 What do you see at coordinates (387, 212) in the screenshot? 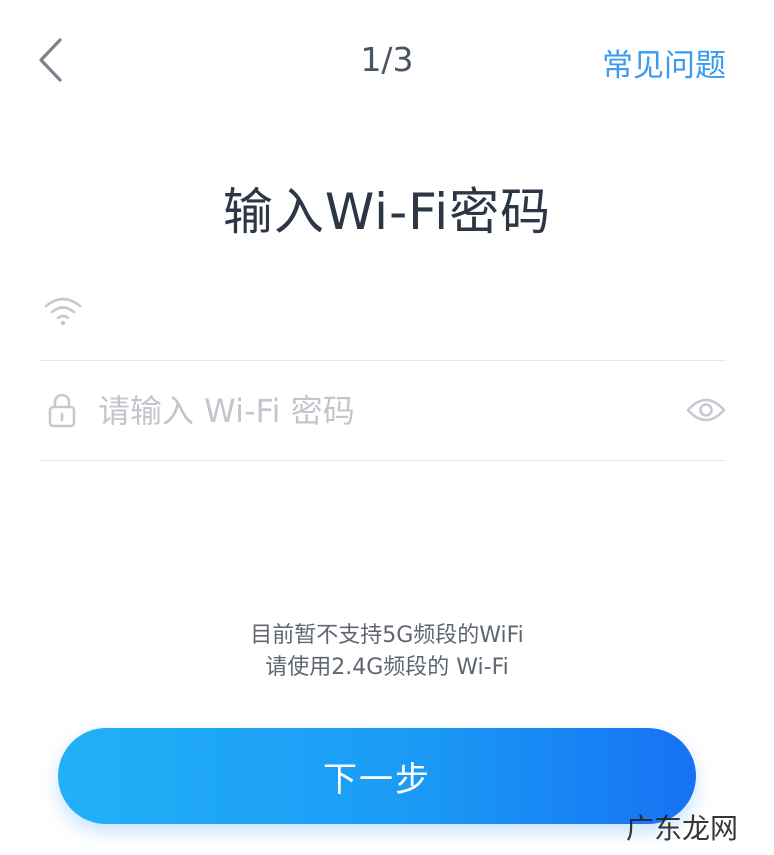
I see `page-title: 输入Wi-Fi密码` at bounding box center [387, 212].